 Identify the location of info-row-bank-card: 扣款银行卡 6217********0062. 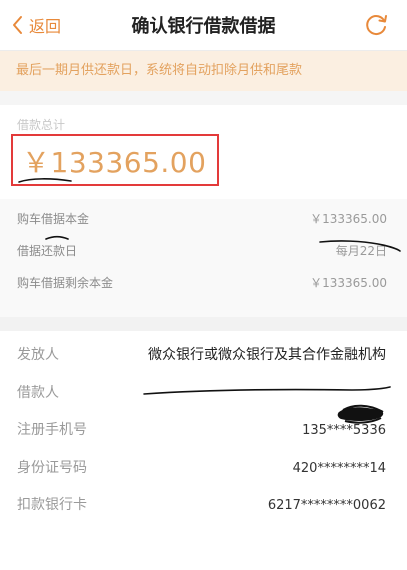
(203, 506).